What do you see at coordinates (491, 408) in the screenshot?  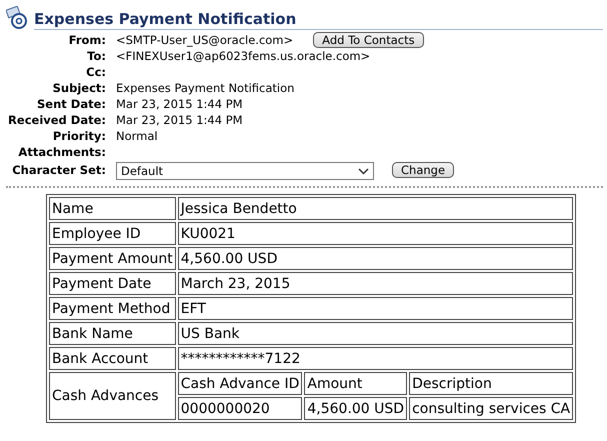 I see `table-cell: consulting services CA` at bounding box center [491, 408].